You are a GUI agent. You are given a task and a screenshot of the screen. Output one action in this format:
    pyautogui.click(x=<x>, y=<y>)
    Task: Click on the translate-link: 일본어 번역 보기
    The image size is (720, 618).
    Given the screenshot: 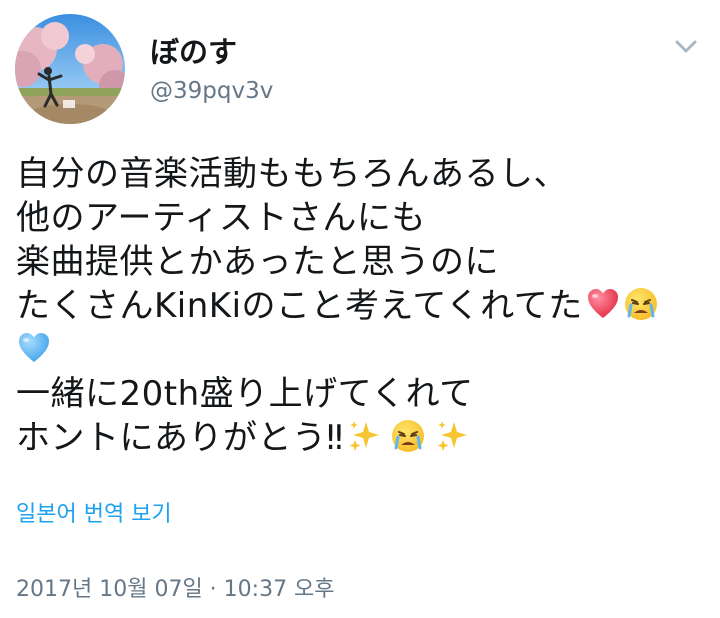 What is the action you would take?
    pyautogui.click(x=94, y=515)
    